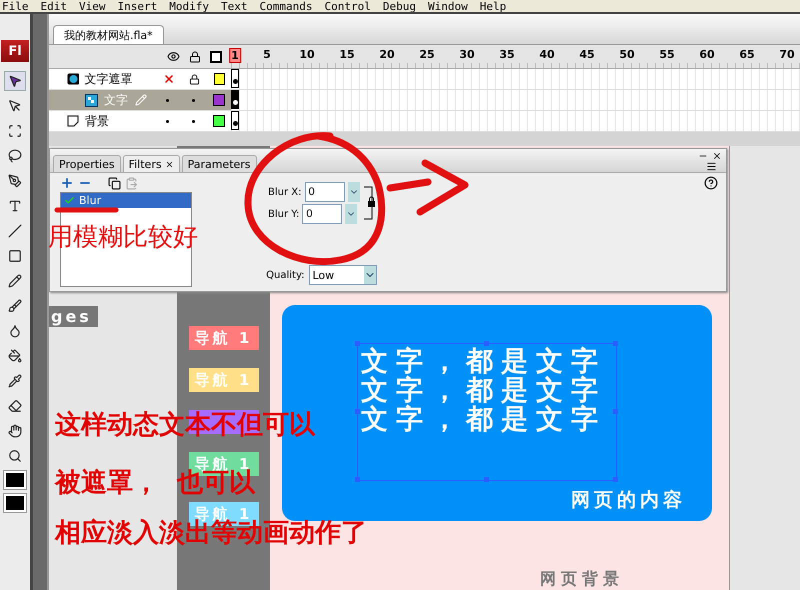  Describe the element at coordinates (286, 6) in the screenshot. I see `menu-item: Commands` at that location.